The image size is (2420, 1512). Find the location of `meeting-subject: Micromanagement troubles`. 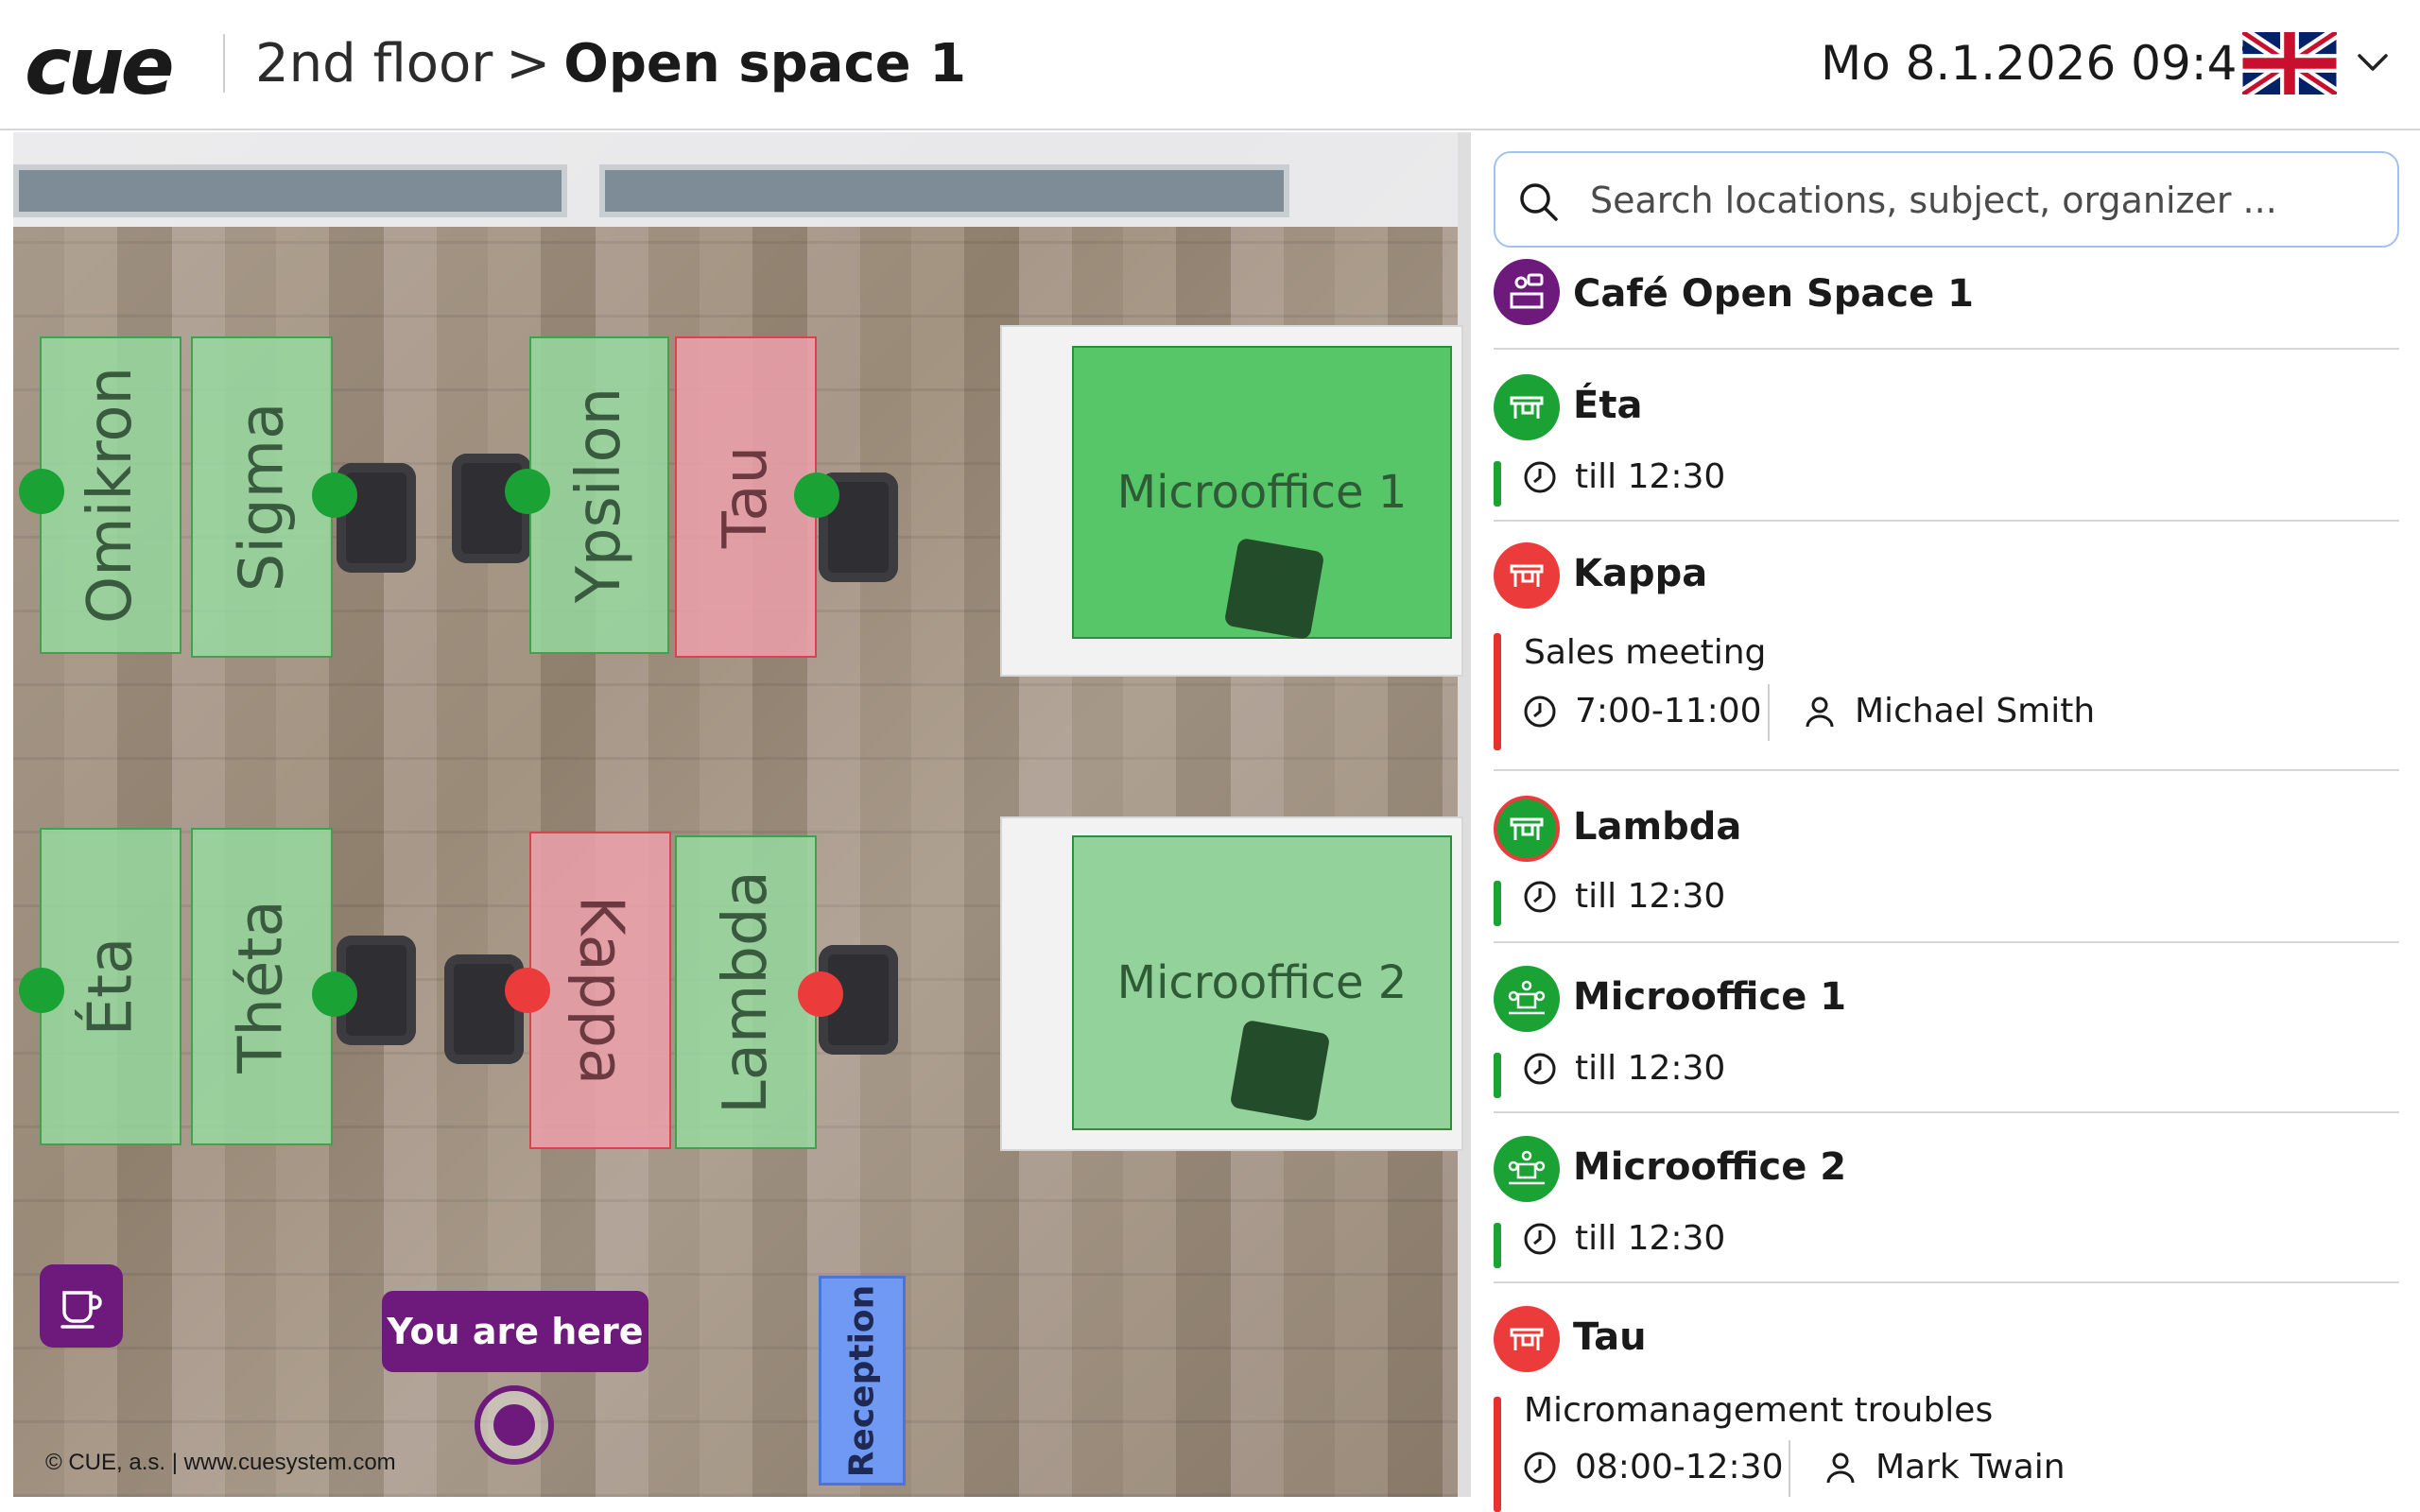

meeting-subject: Micromanagement troubles is located at coordinates (1759, 1410).